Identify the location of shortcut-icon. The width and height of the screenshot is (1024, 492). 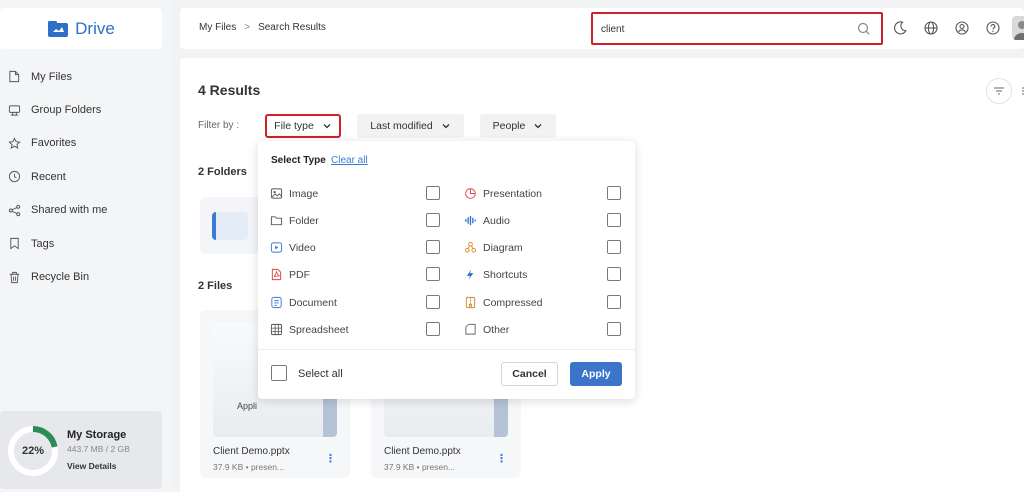
(470, 274).